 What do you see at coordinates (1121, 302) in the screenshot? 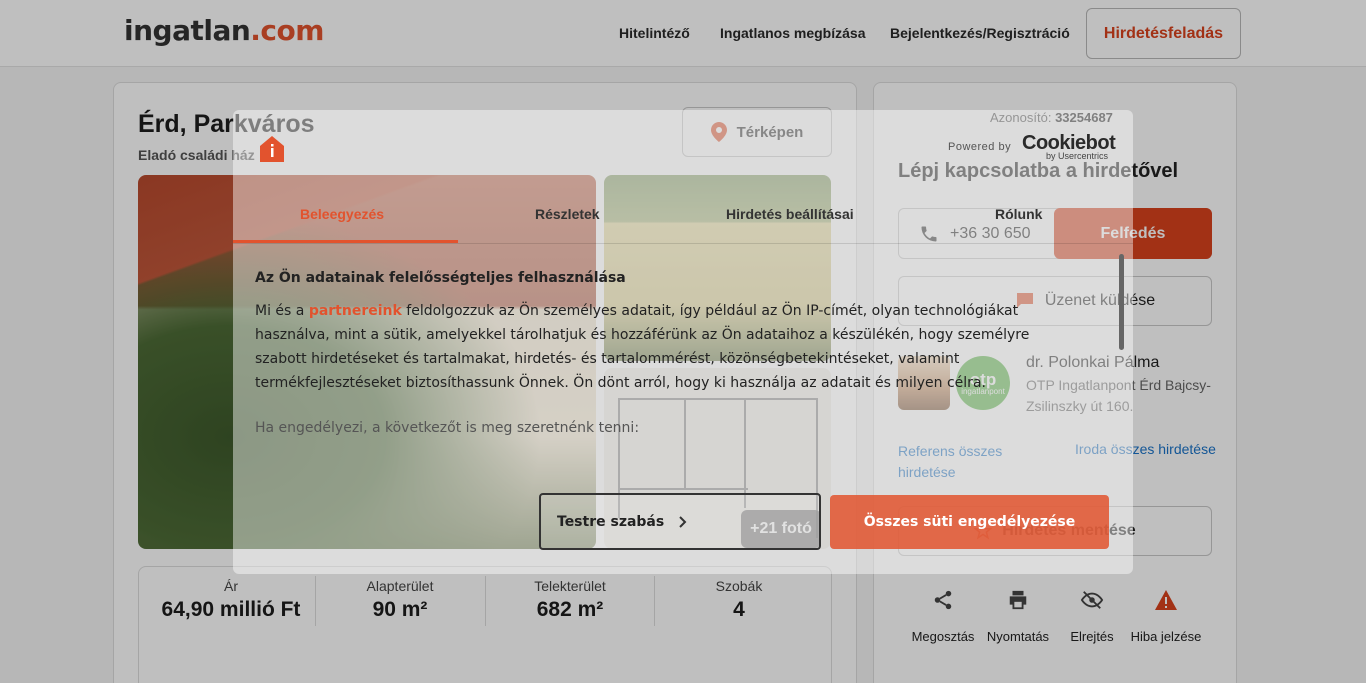
I see `modal-scrollbar` at bounding box center [1121, 302].